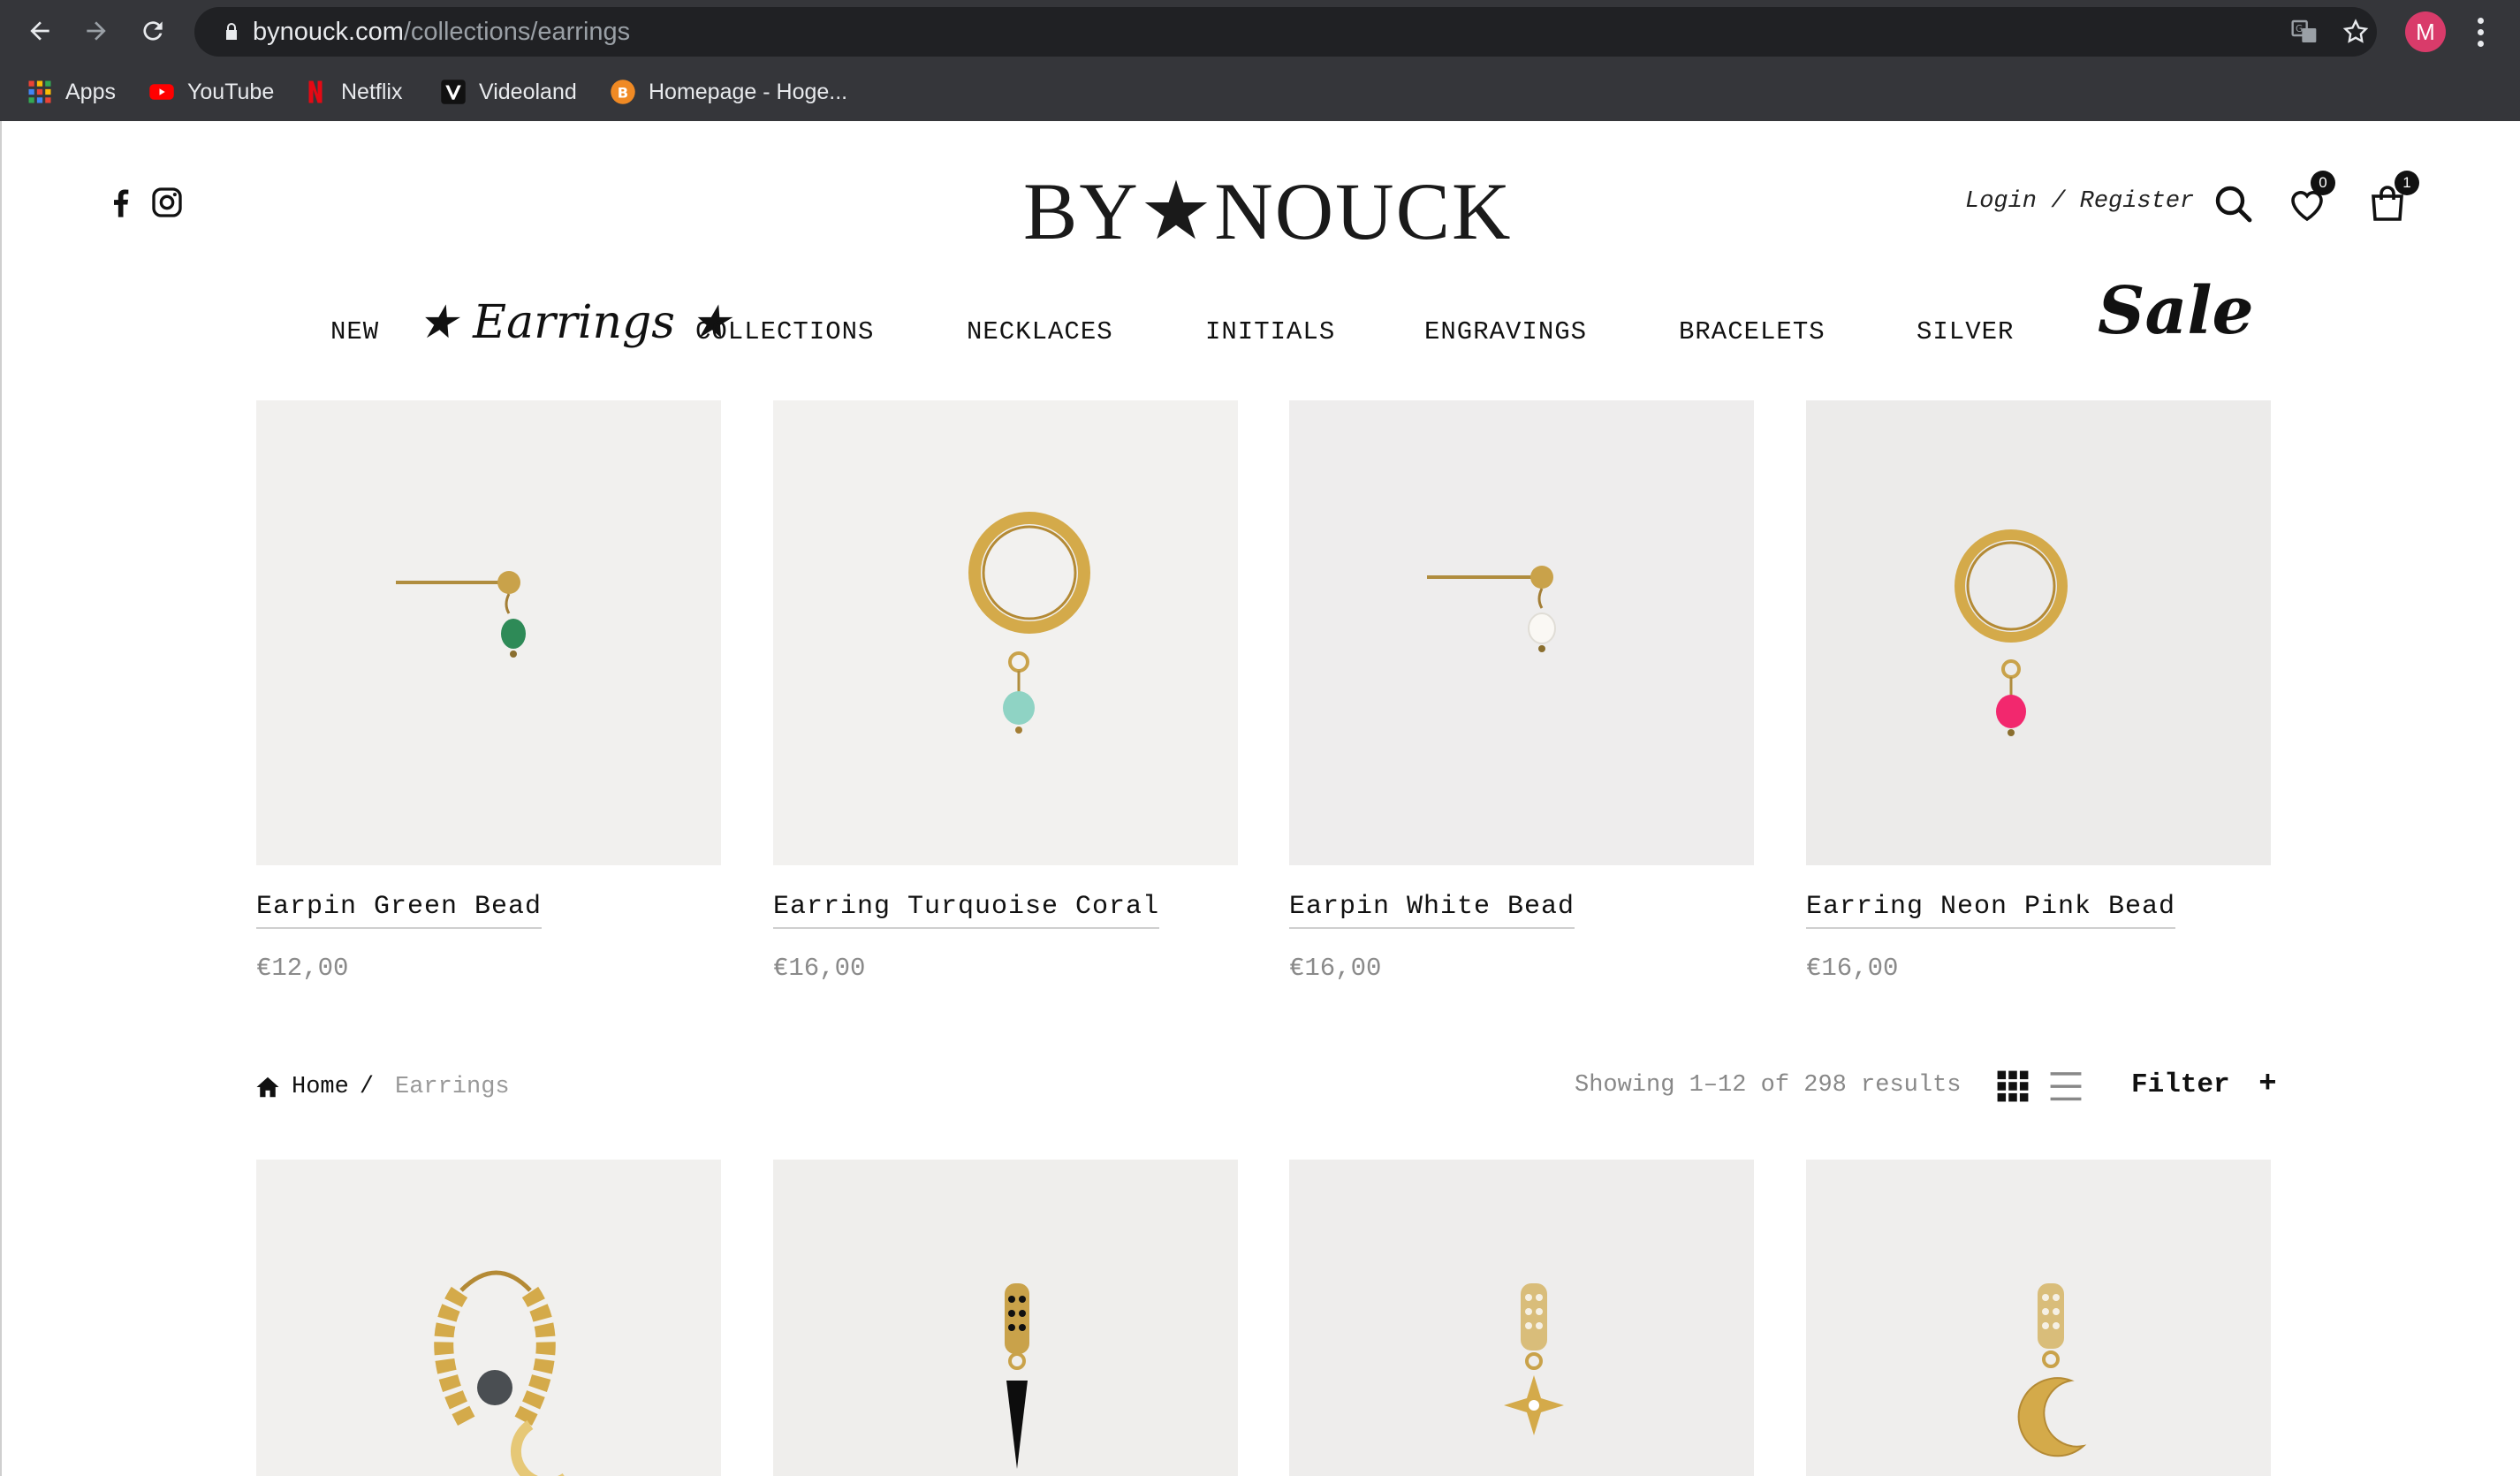 The image size is (2520, 1476). I want to click on browser-toolbar: bynouck.com/collections/earrings G M, so click(1260, 32).